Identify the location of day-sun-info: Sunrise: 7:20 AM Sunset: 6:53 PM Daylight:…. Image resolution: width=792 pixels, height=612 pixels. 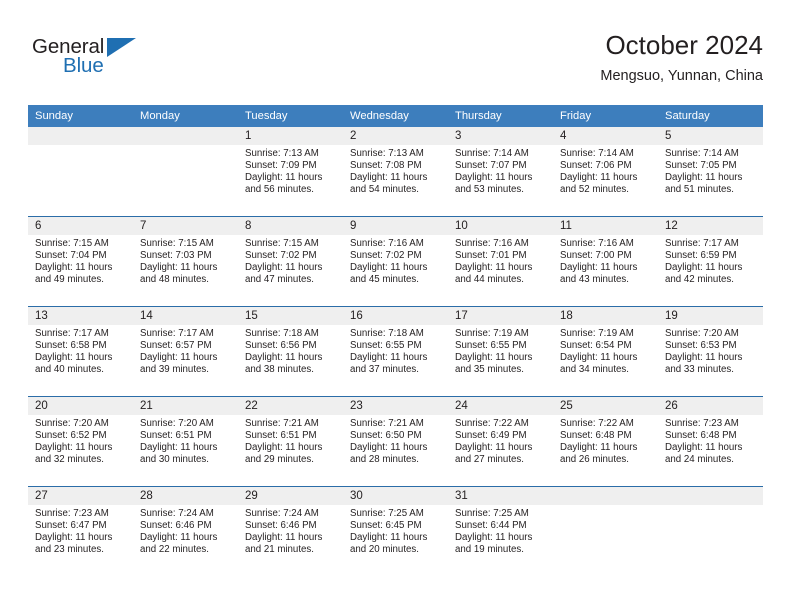
(710, 350).